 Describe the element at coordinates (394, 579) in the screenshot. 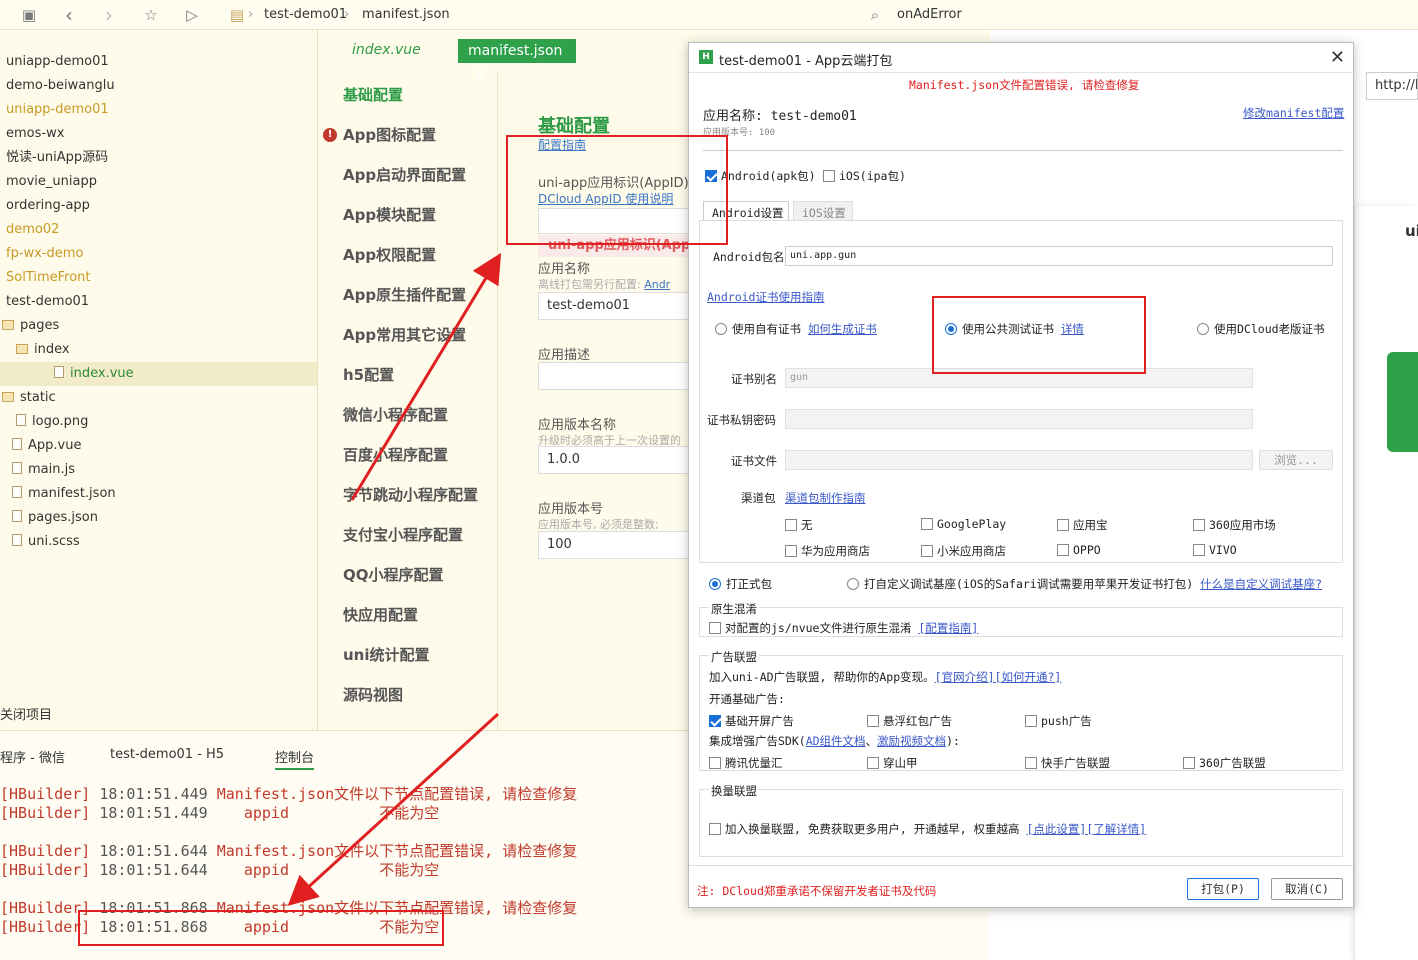

I see `annotation-arrows` at that location.